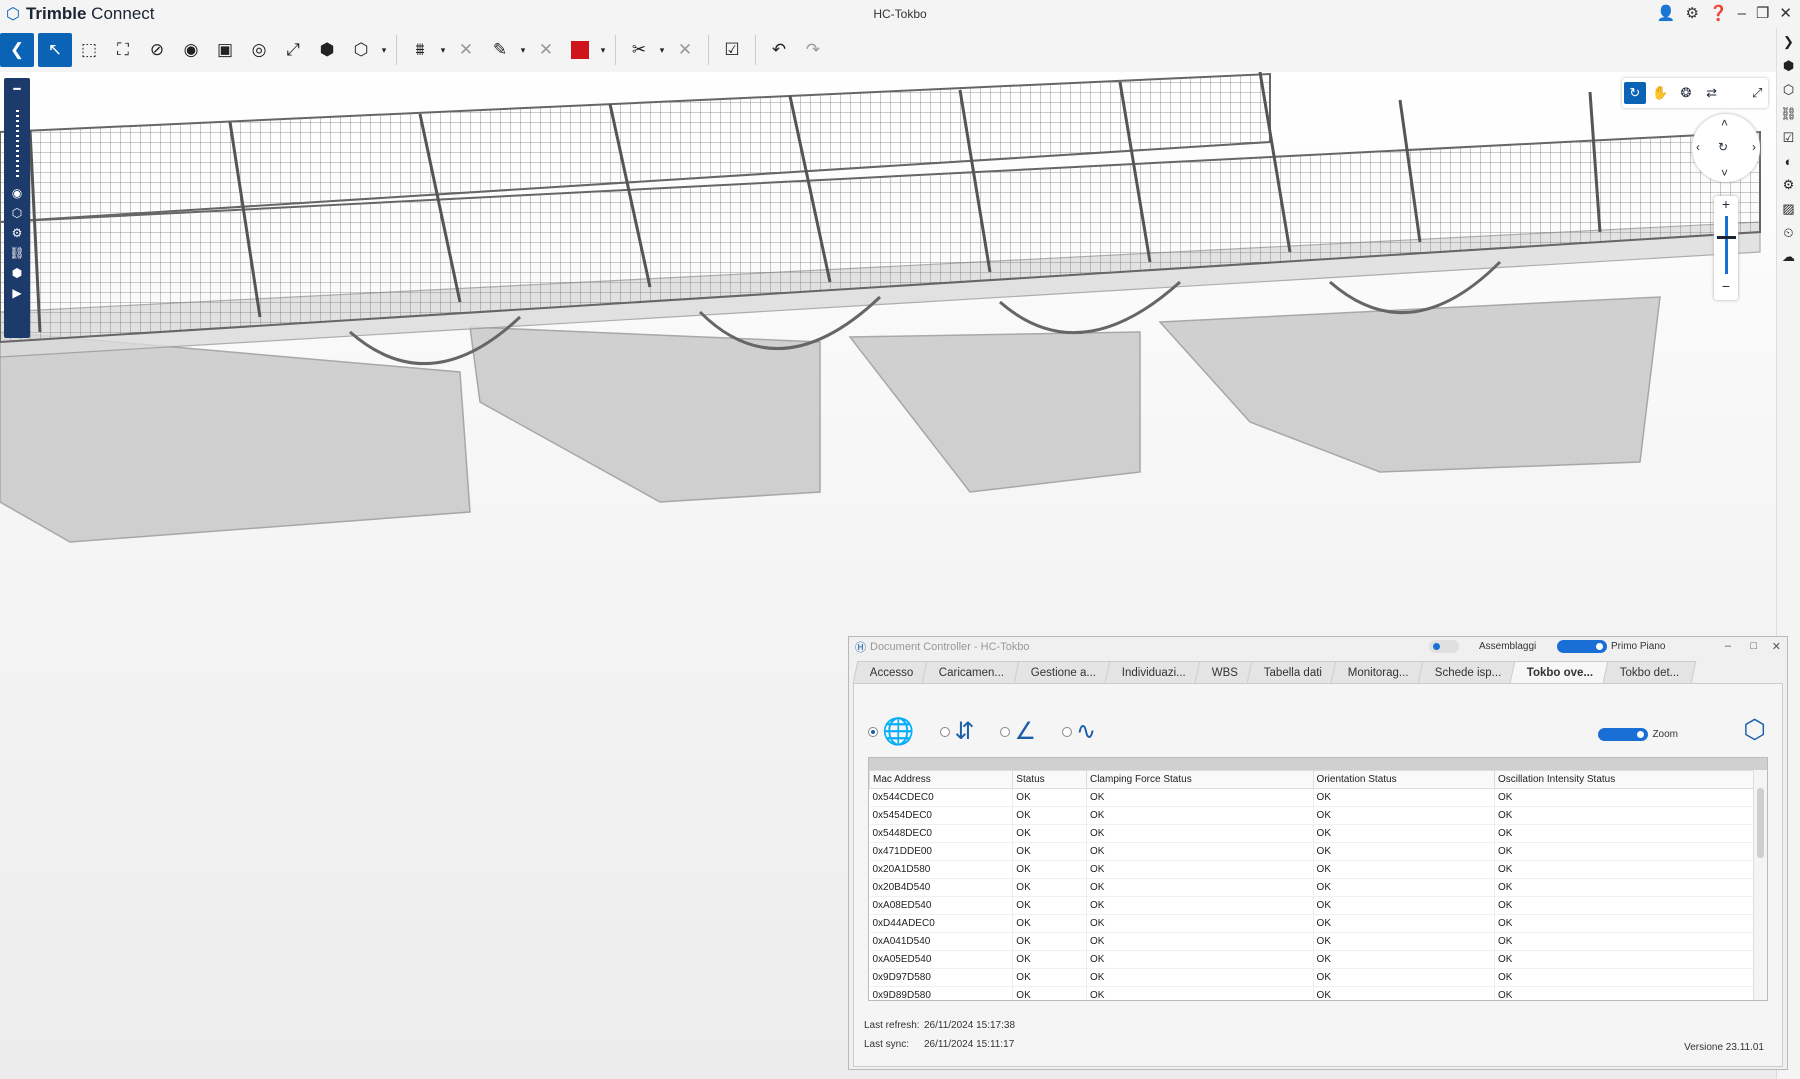 This screenshot has height=1079, width=1800. Describe the element at coordinates (191, 50) in the screenshot. I see `isolate-icon: ◉` at that location.